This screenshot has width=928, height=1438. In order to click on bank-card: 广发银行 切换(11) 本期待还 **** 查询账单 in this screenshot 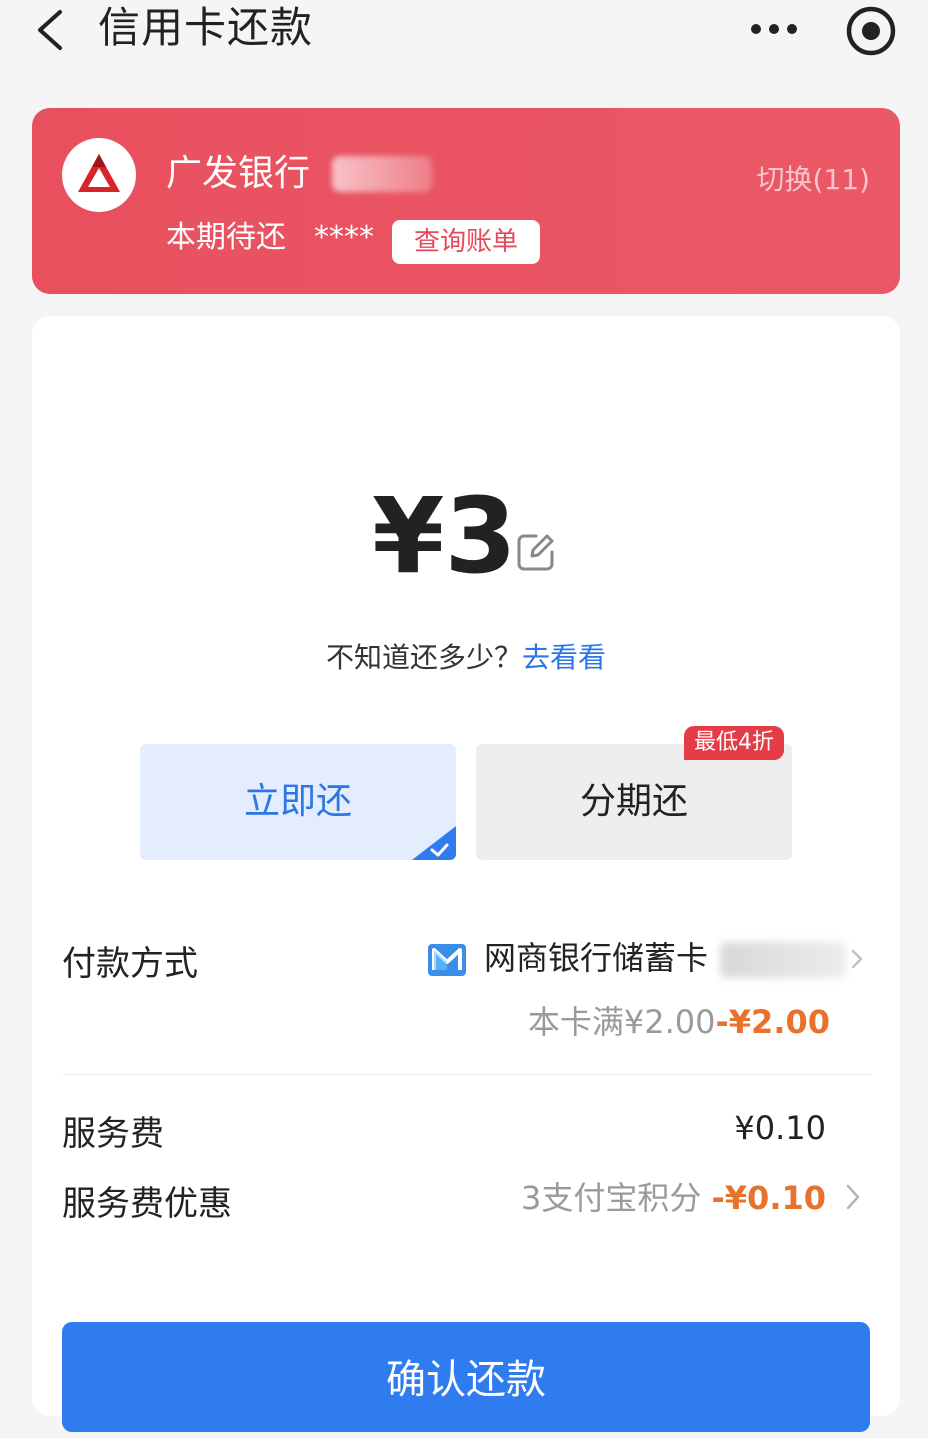, I will do `click(466, 201)`.